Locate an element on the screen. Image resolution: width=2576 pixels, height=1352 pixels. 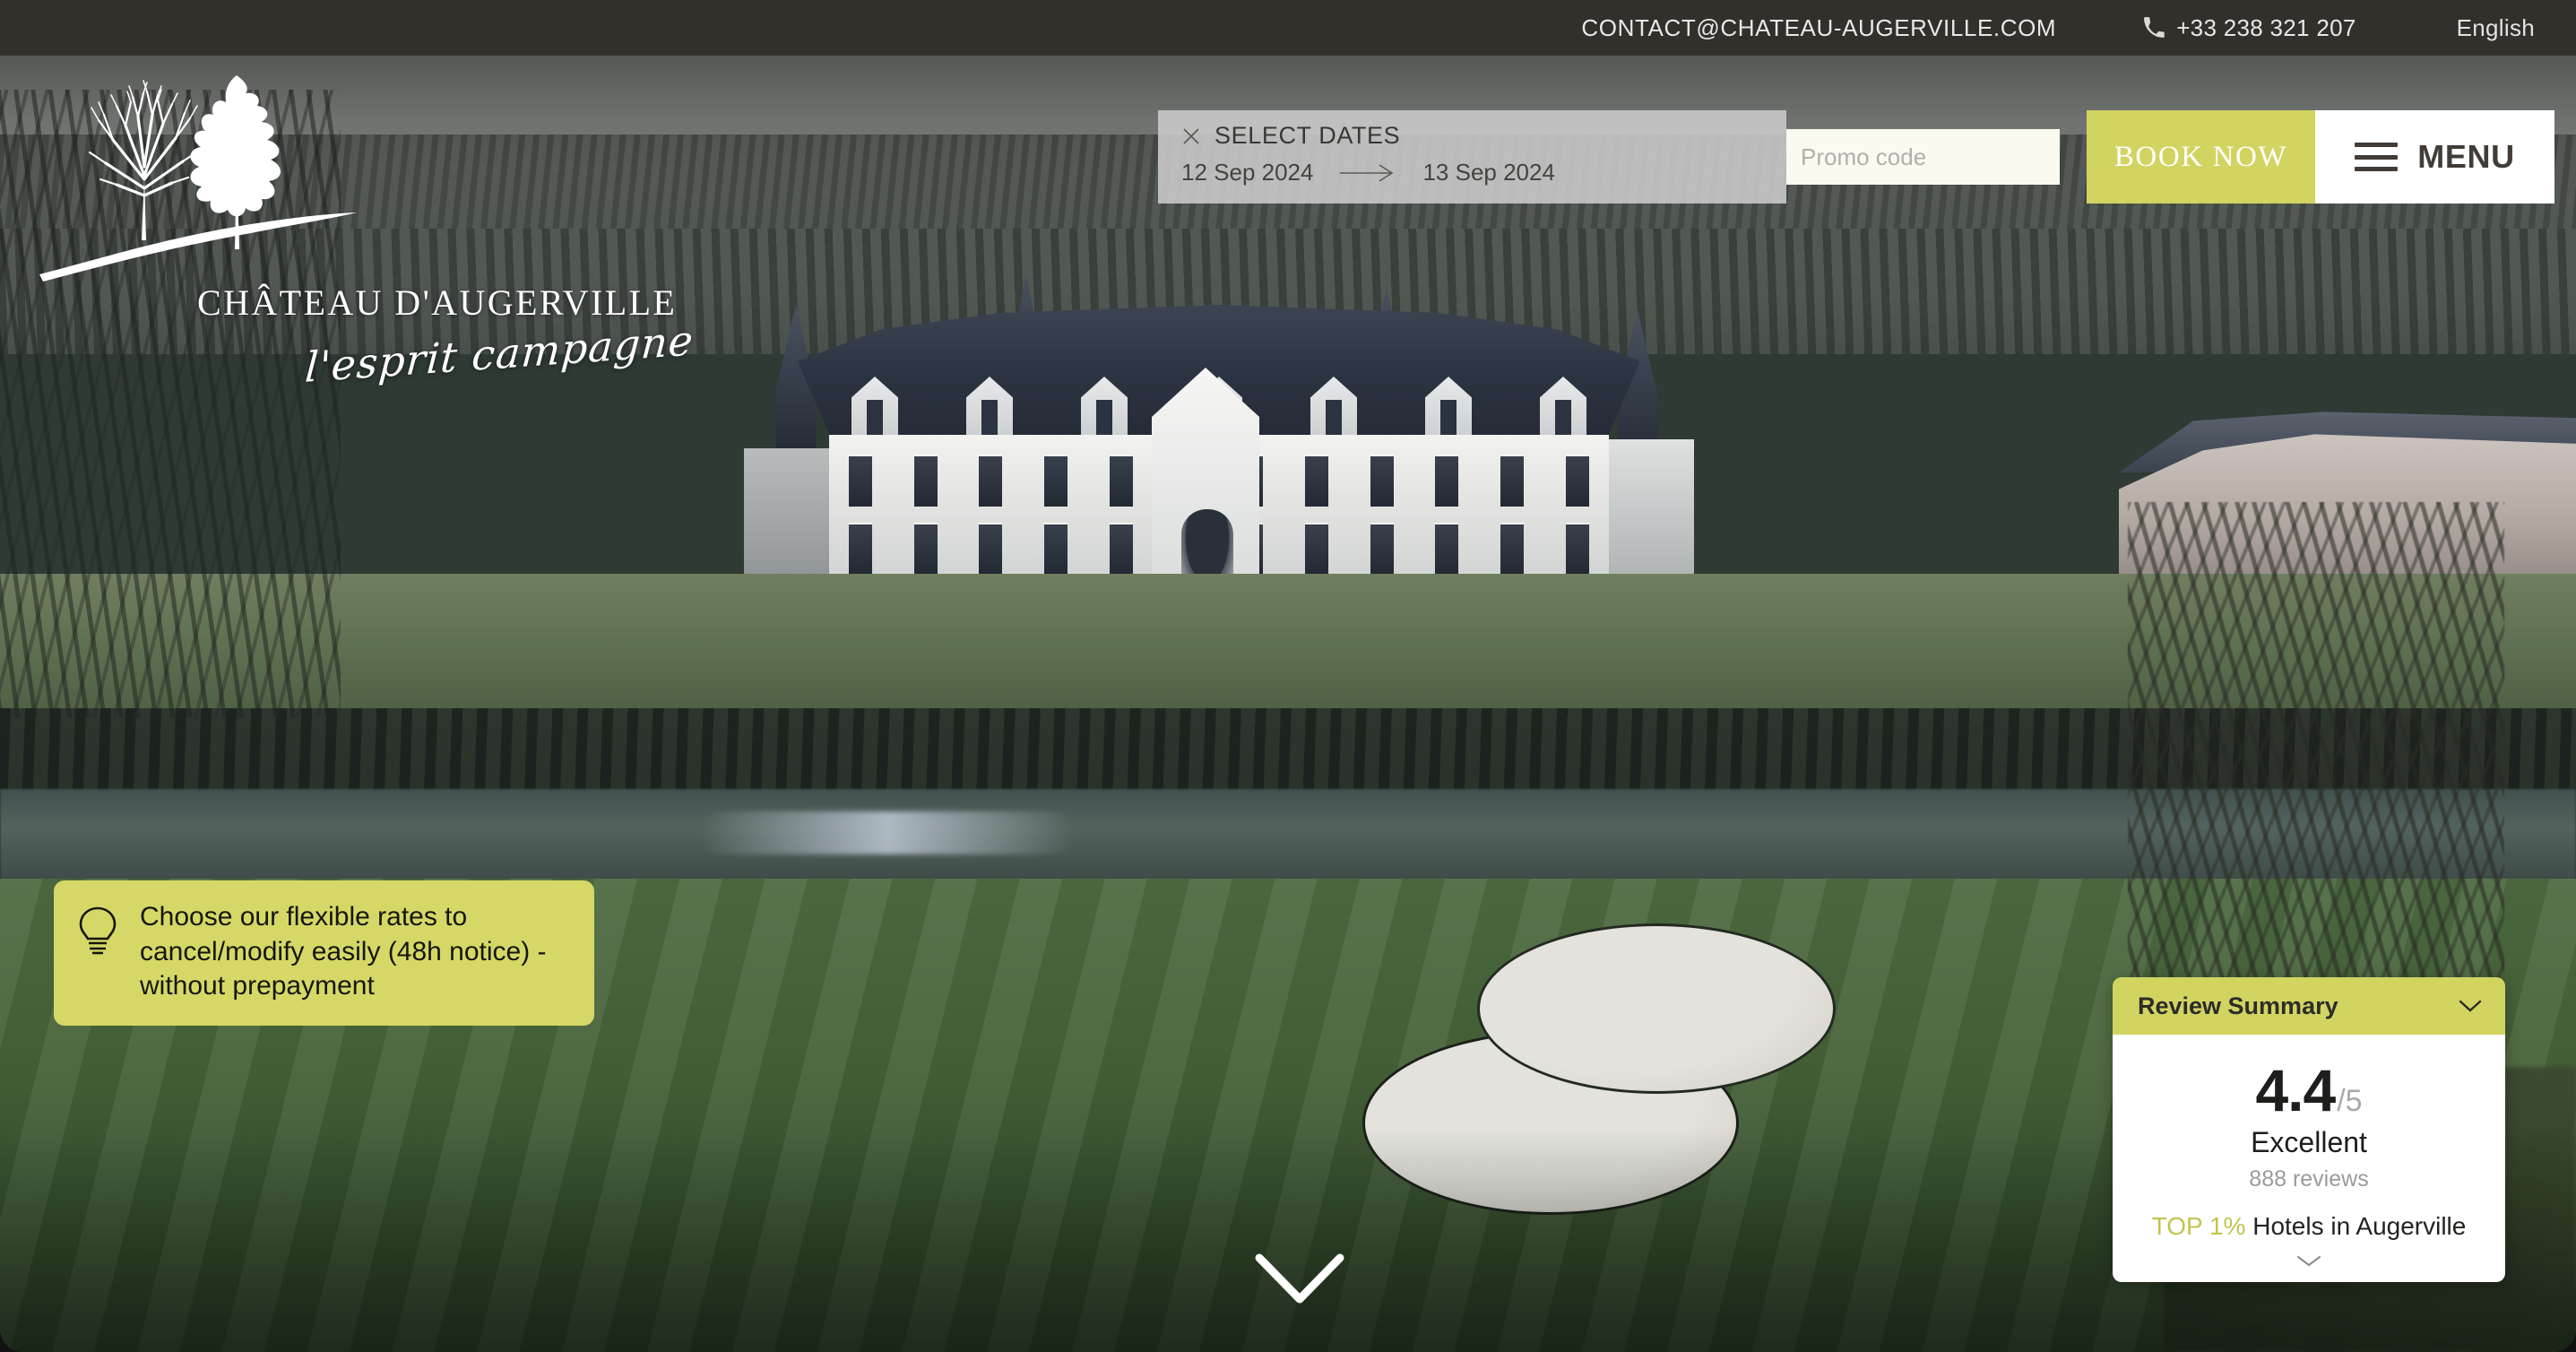
contact-email-label: CONTACT@CHATEAU-AUGERVILLE.COM is located at coordinates (1819, 27).